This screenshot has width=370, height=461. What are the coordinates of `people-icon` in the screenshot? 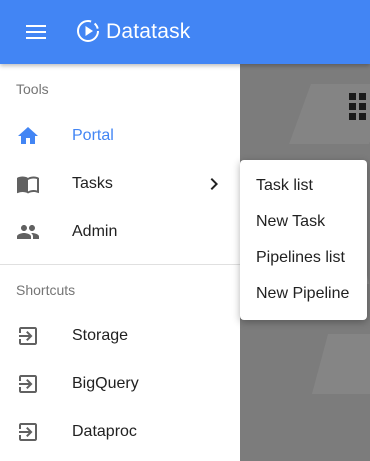 It's located at (28, 232).